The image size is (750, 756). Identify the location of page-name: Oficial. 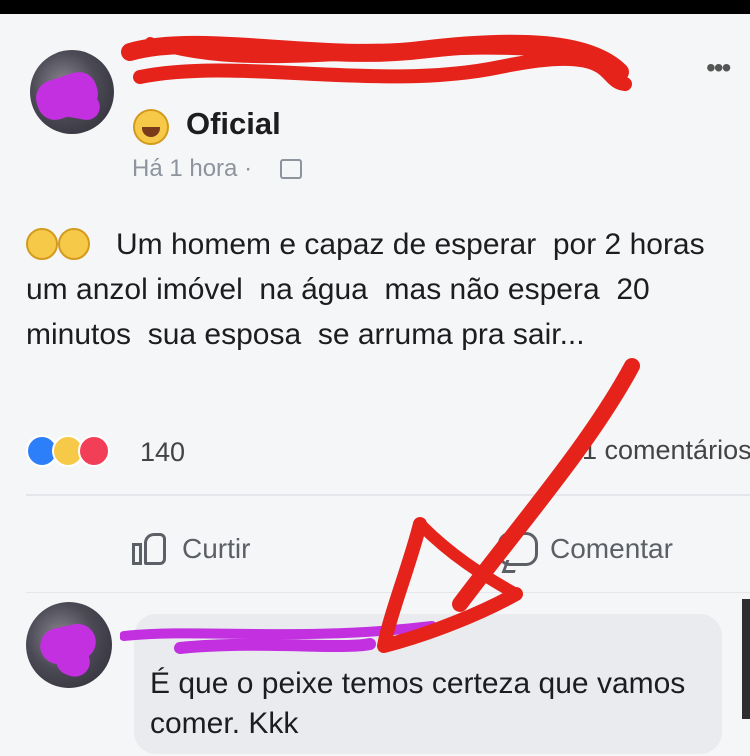
(233, 124).